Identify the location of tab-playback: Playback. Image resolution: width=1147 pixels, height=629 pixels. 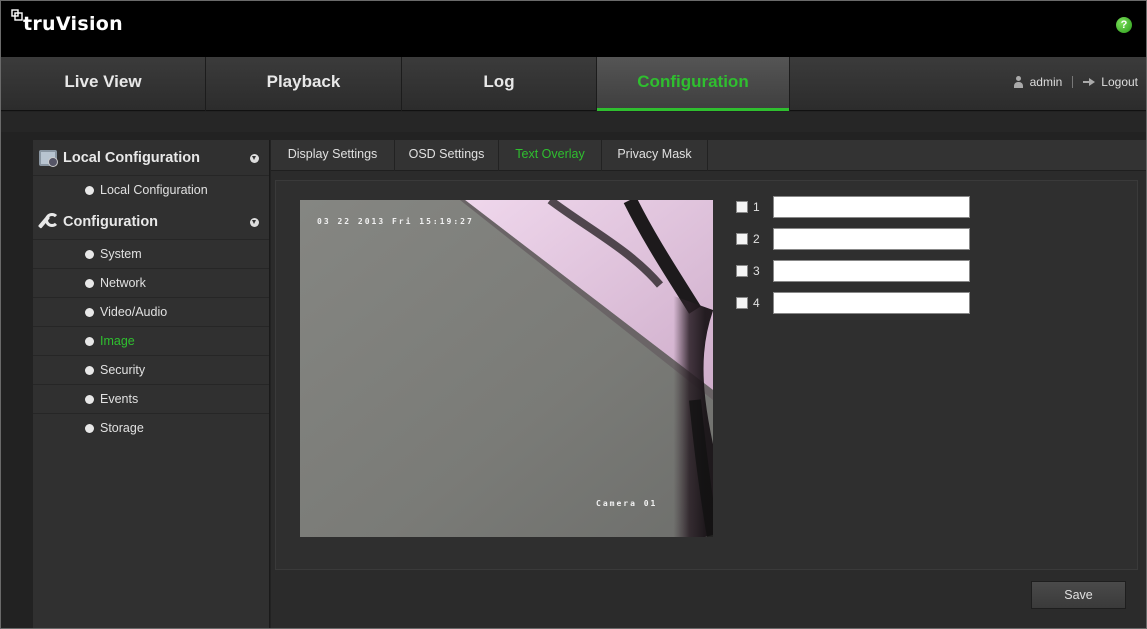
(304, 84).